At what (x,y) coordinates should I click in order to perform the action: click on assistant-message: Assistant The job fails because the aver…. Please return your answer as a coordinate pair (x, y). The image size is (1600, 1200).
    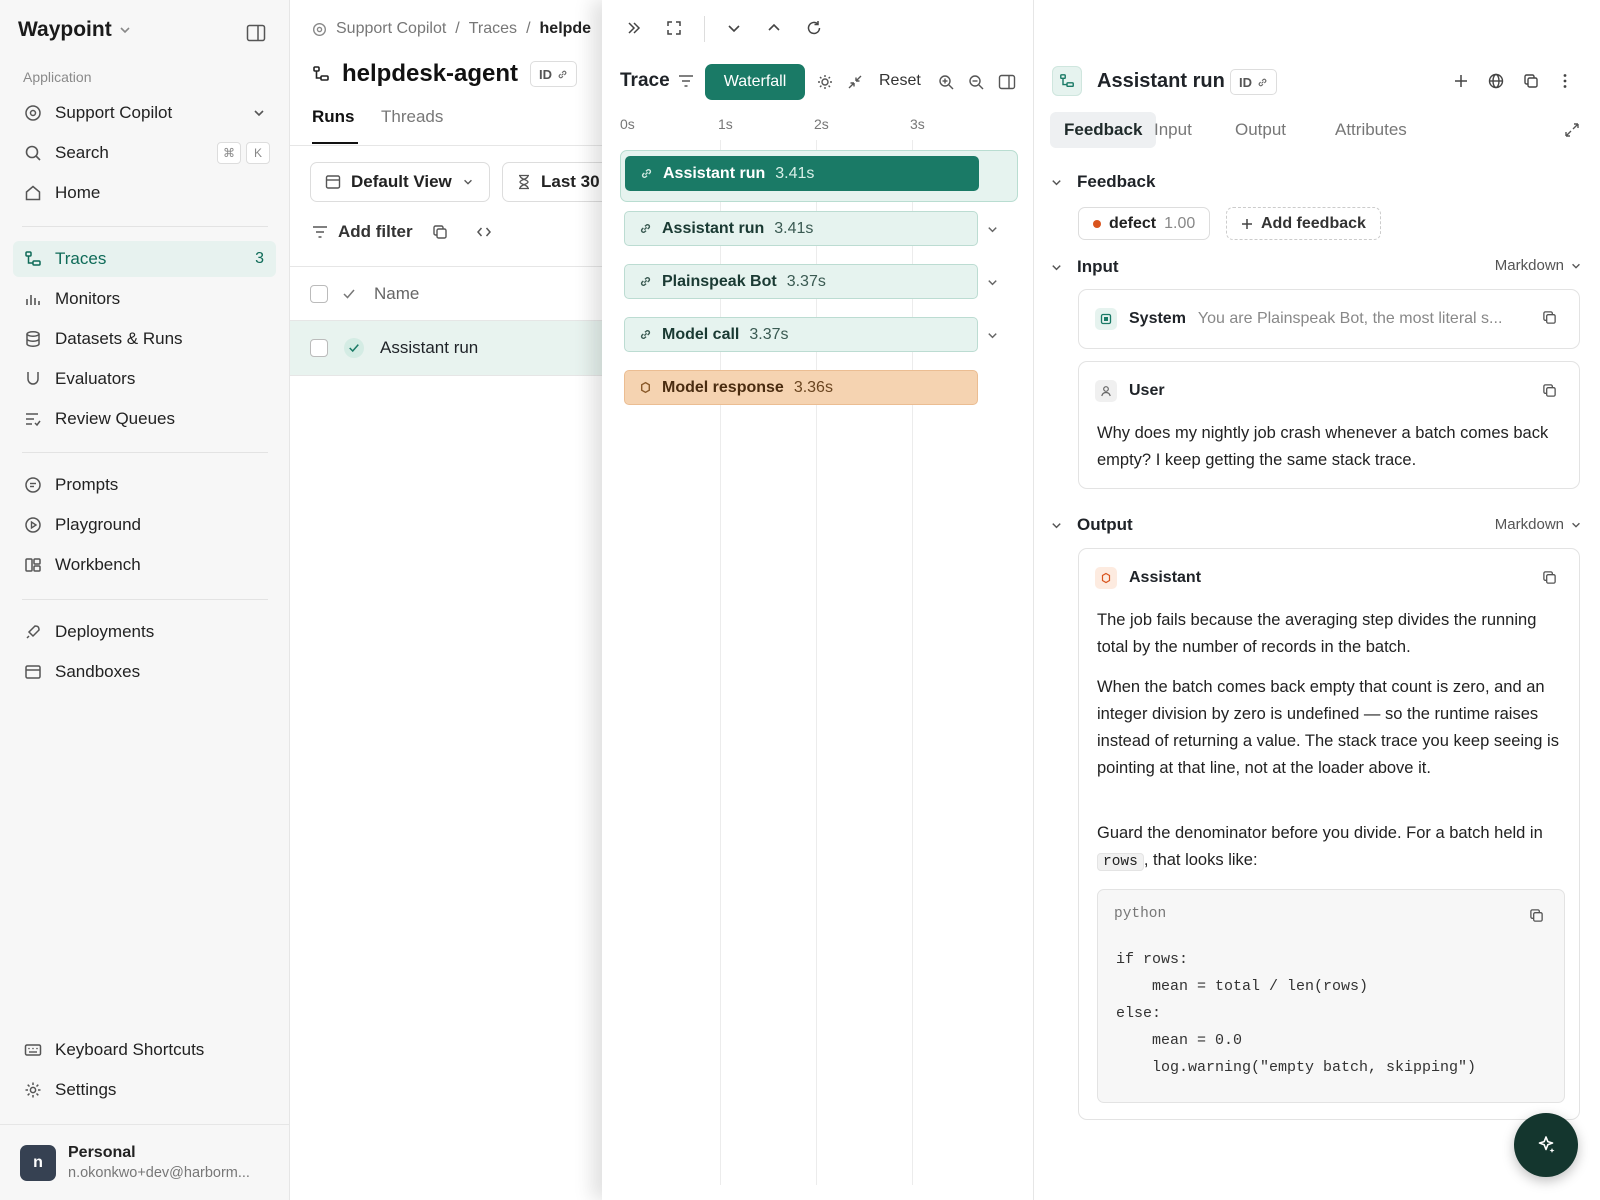
    Looking at the image, I should click on (1329, 834).